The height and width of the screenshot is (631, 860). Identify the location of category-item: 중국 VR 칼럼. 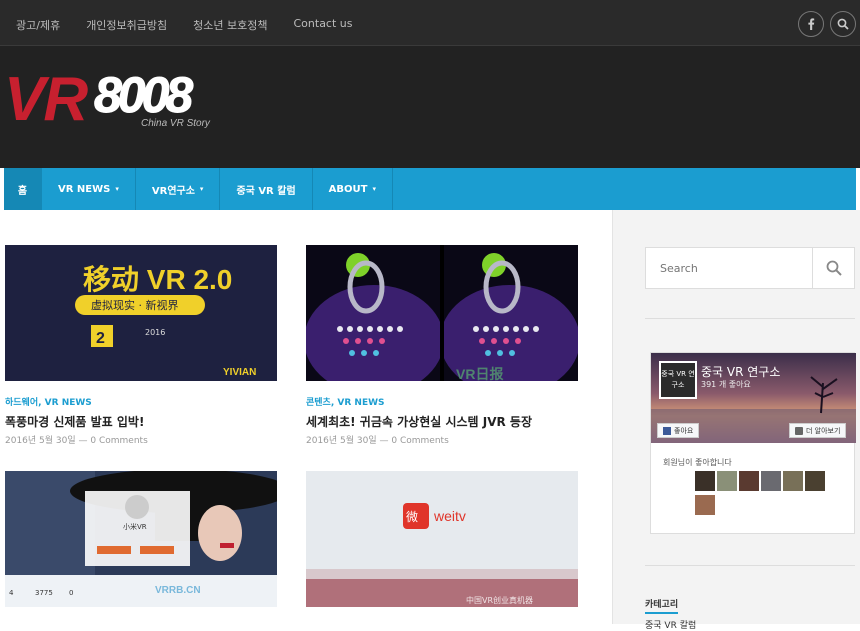
(670, 624).